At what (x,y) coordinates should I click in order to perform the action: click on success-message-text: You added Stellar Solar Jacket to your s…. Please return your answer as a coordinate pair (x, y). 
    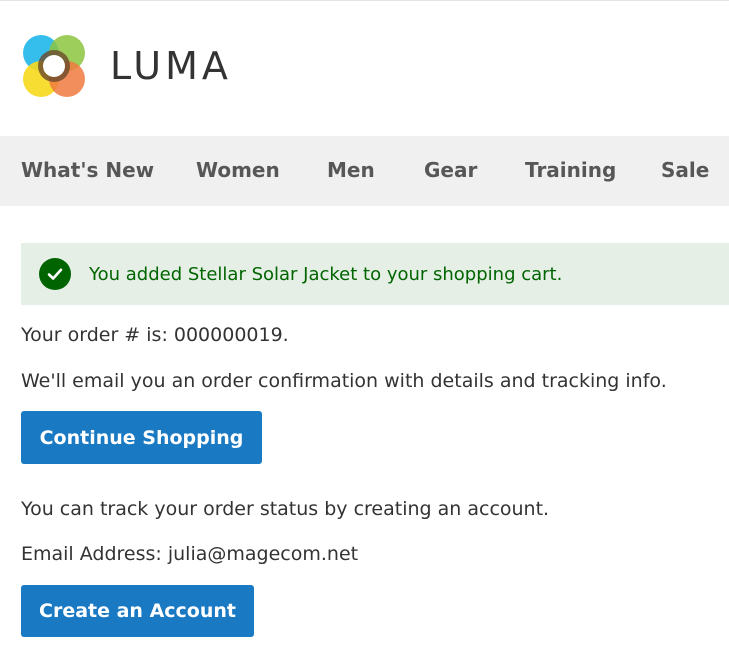
    Looking at the image, I should click on (326, 274).